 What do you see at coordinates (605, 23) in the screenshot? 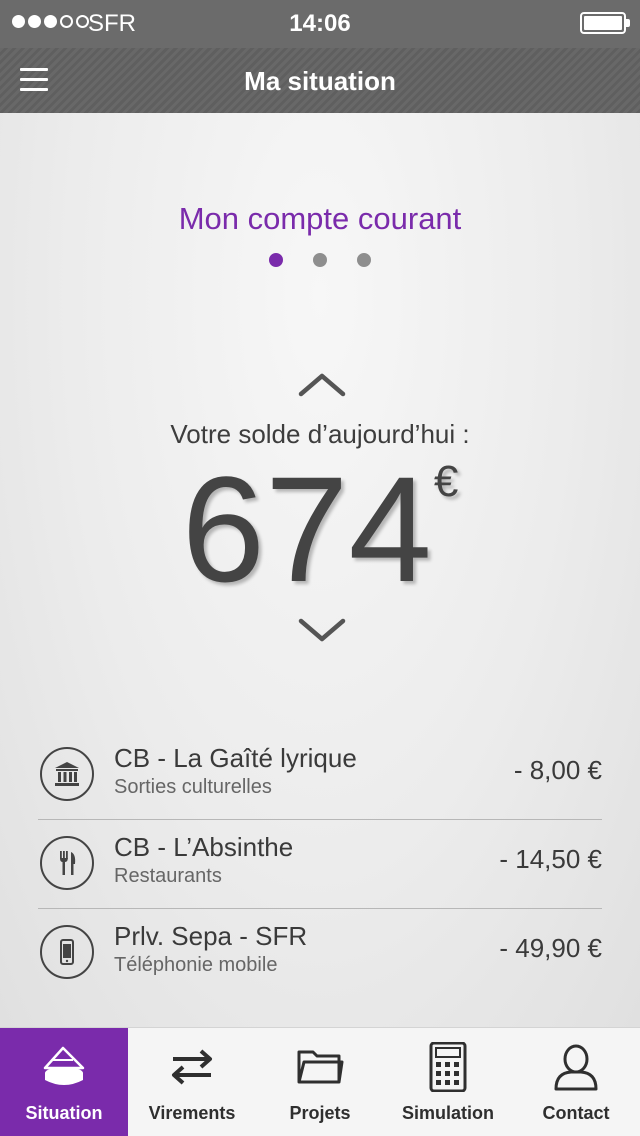
I see `battery-icon` at bounding box center [605, 23].